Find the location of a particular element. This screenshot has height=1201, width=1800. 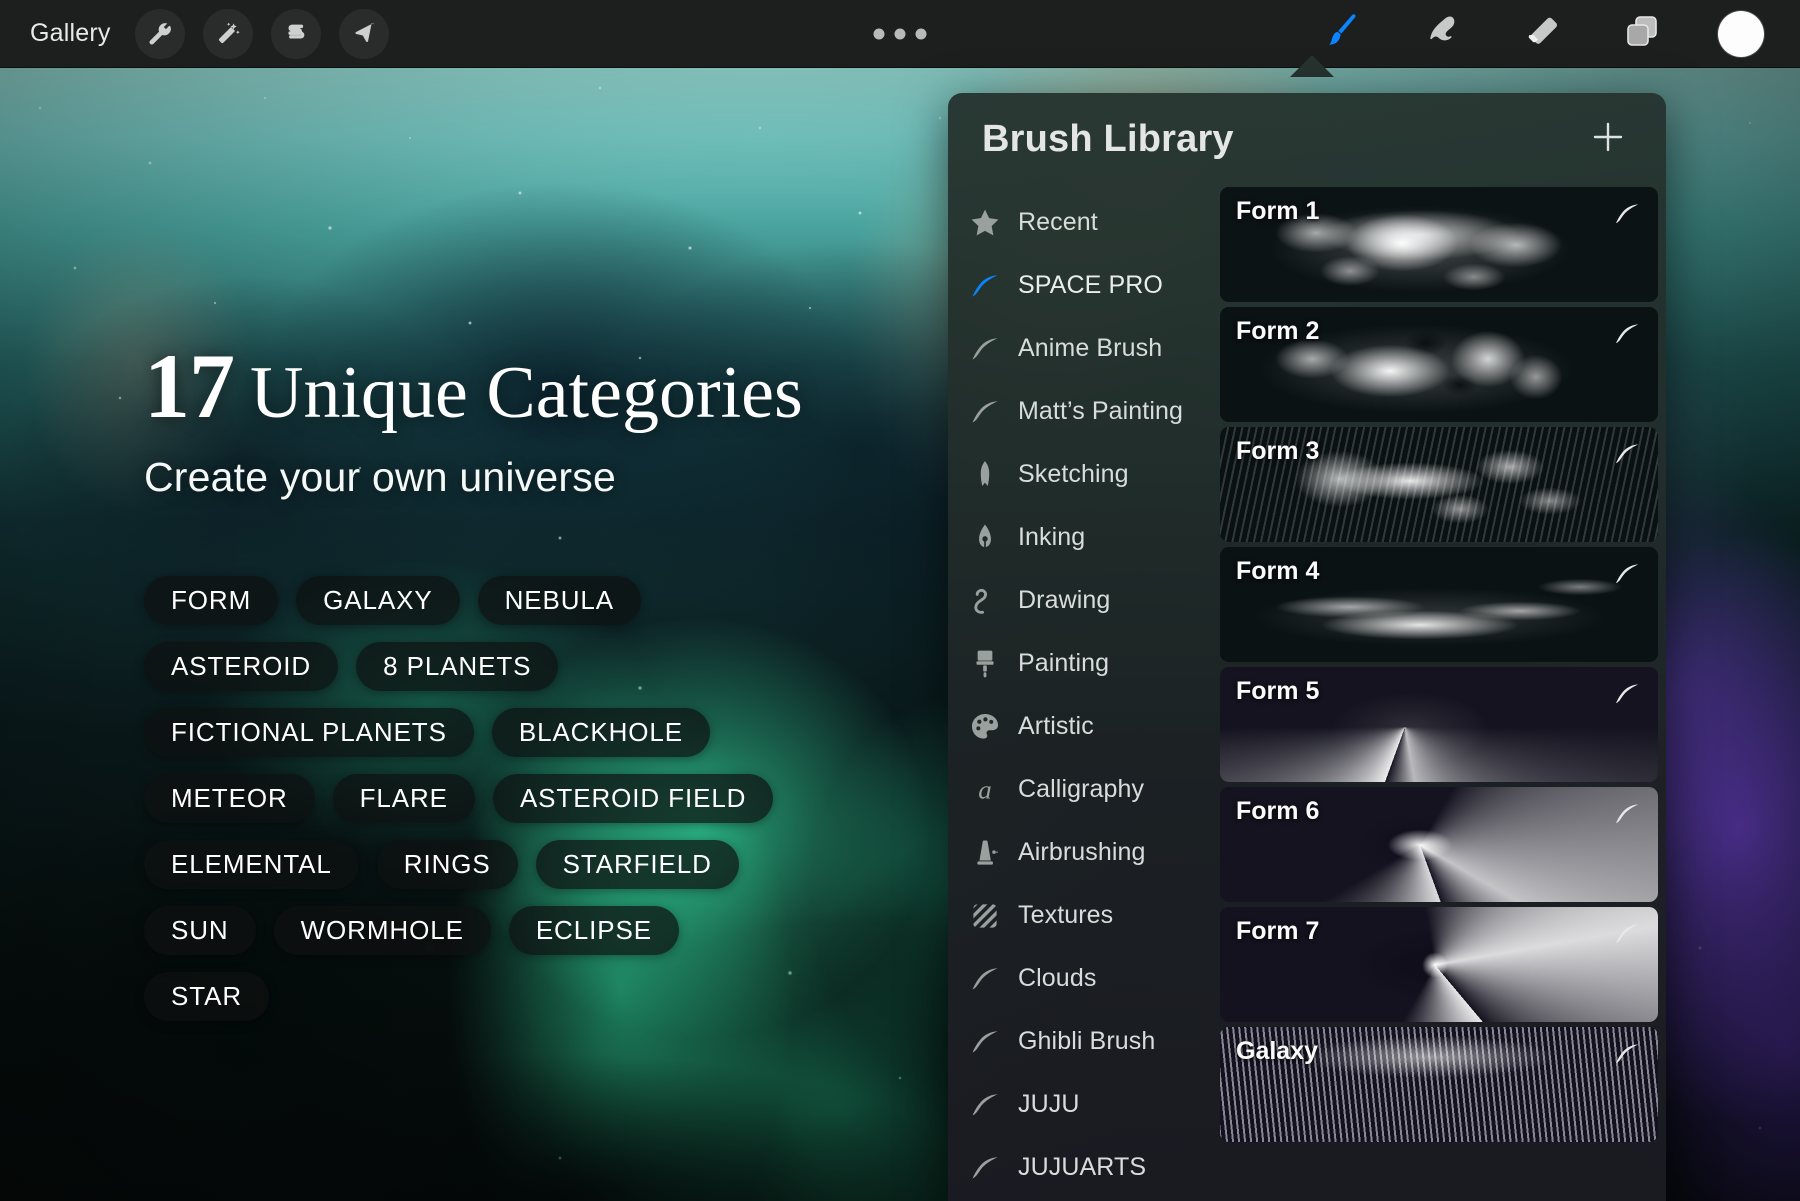

brush-item-label: Form 3 is located at coordinates (1278, 451).